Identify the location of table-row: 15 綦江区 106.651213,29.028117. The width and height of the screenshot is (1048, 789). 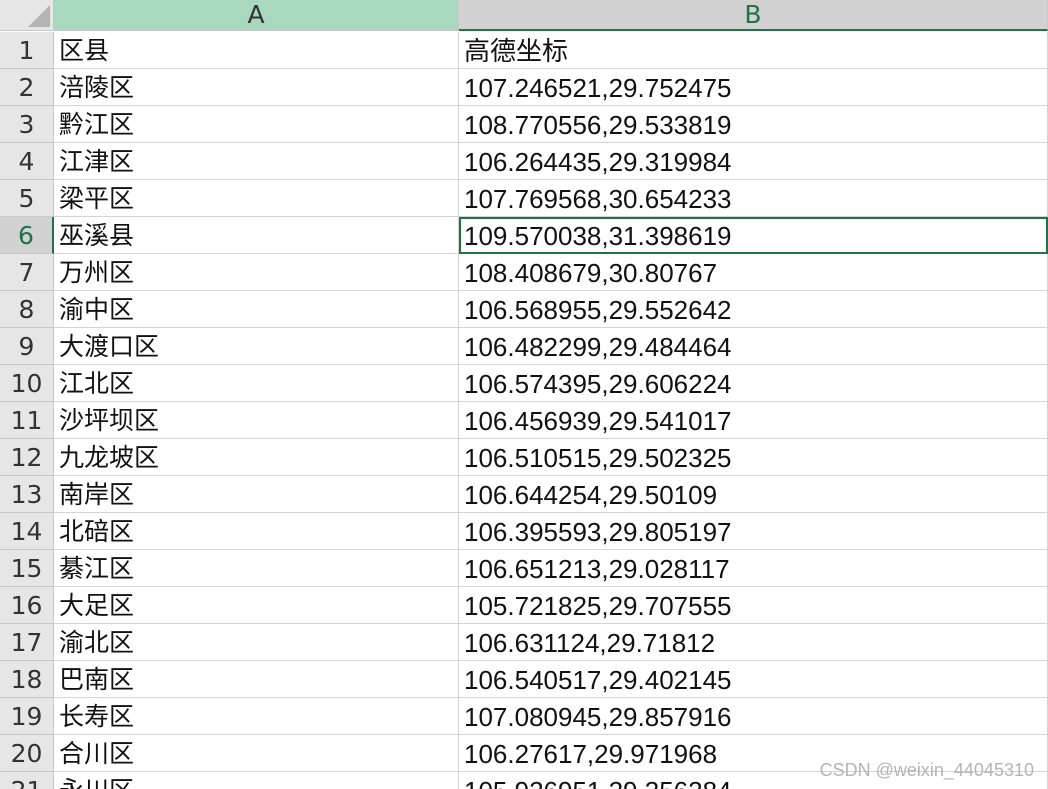
(524, 568).